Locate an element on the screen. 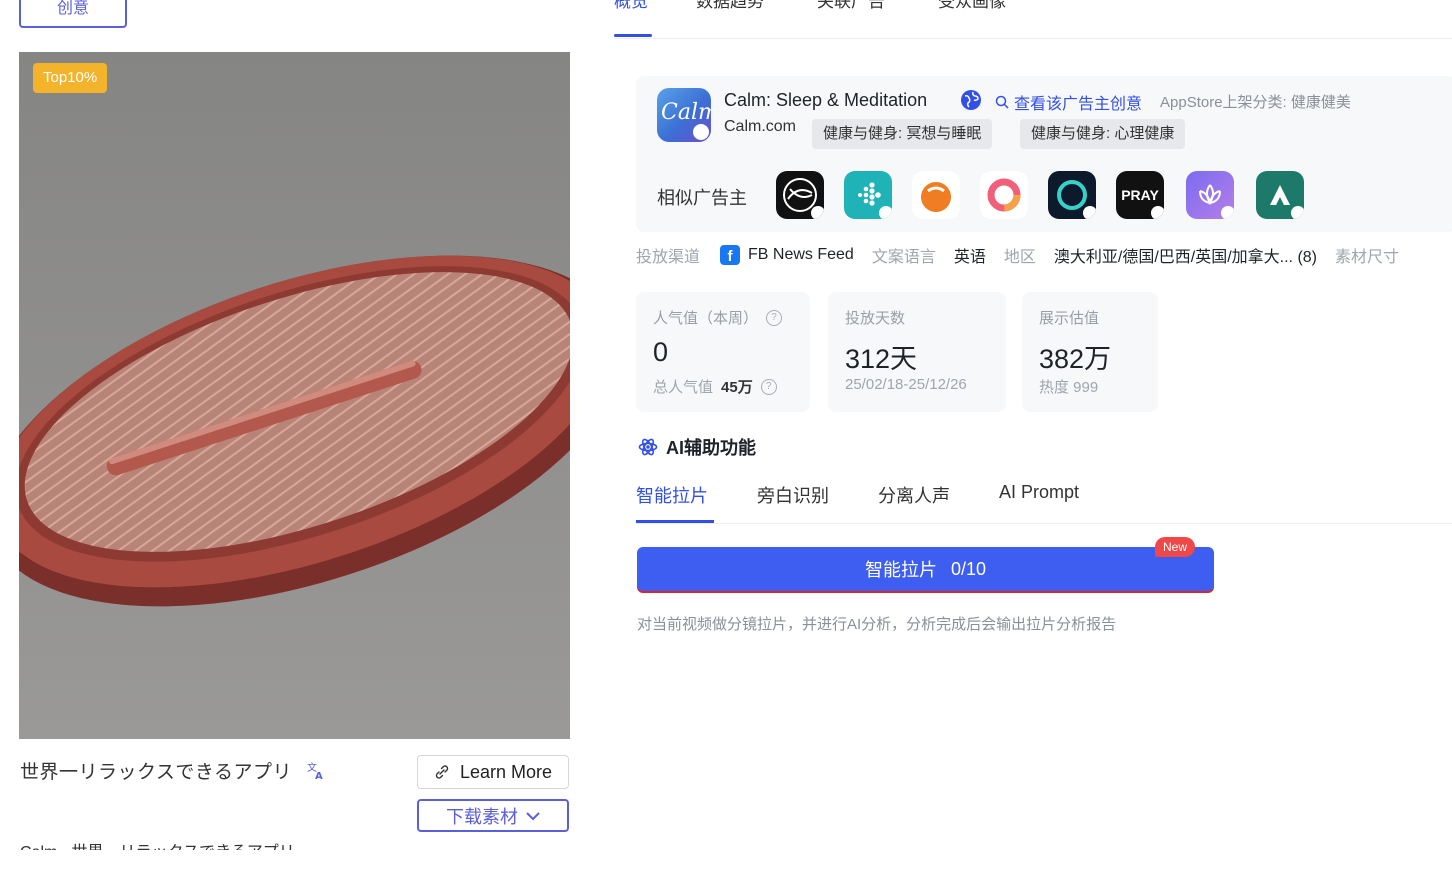  learn-more-button: Learn More is located at coordinates (493, 772).